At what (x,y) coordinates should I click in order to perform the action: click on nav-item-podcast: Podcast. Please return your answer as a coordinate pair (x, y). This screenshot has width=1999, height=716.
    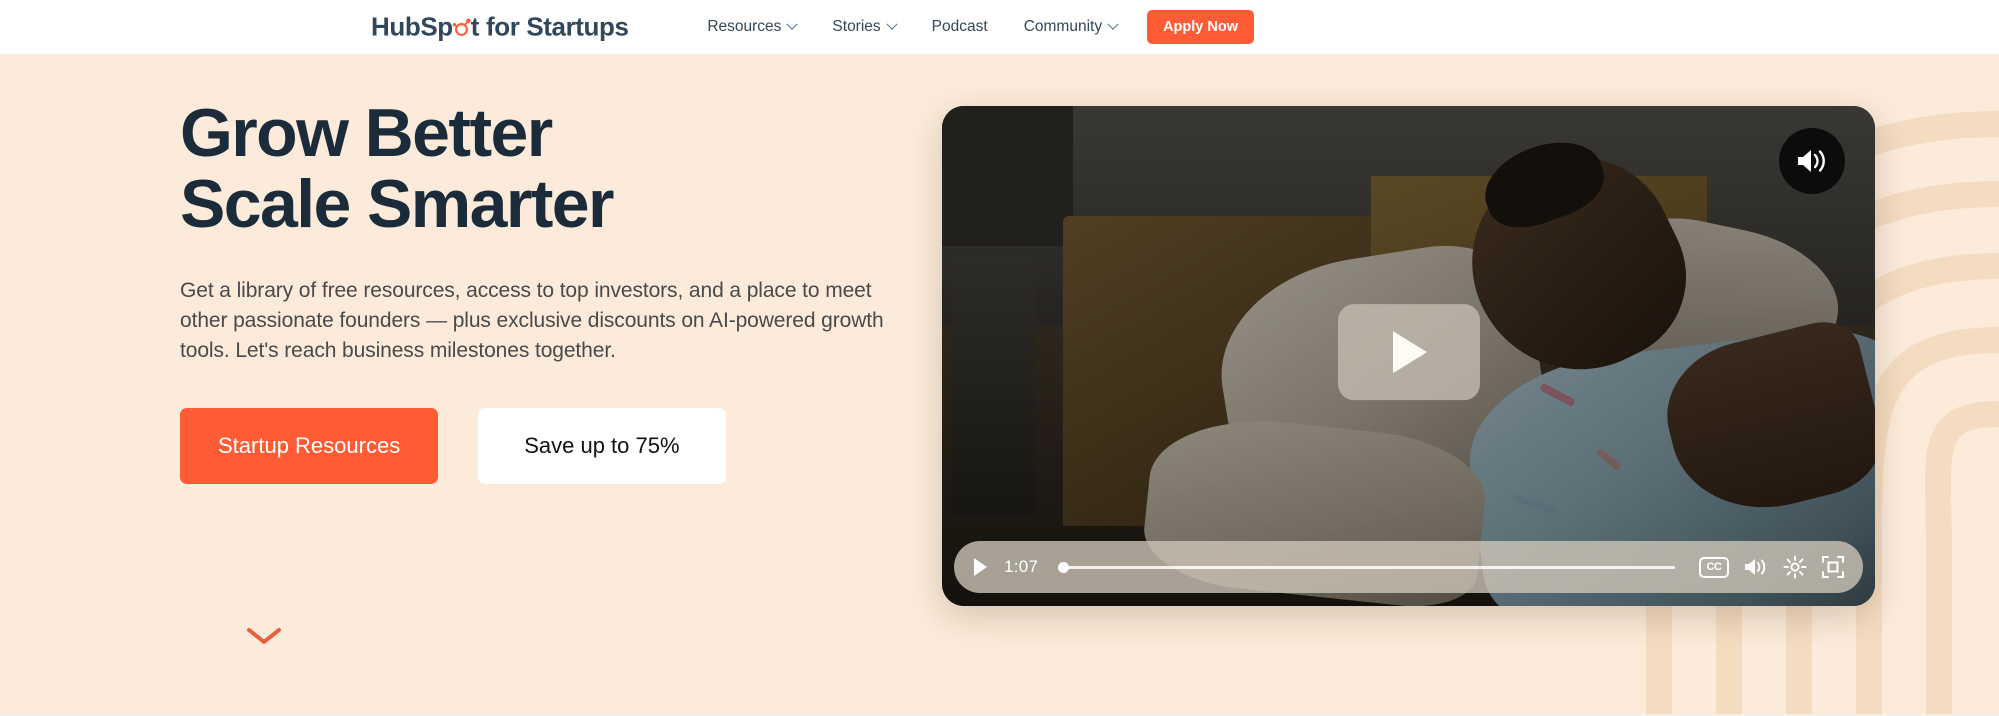
    Looking at the image, I should click on (960, 27).